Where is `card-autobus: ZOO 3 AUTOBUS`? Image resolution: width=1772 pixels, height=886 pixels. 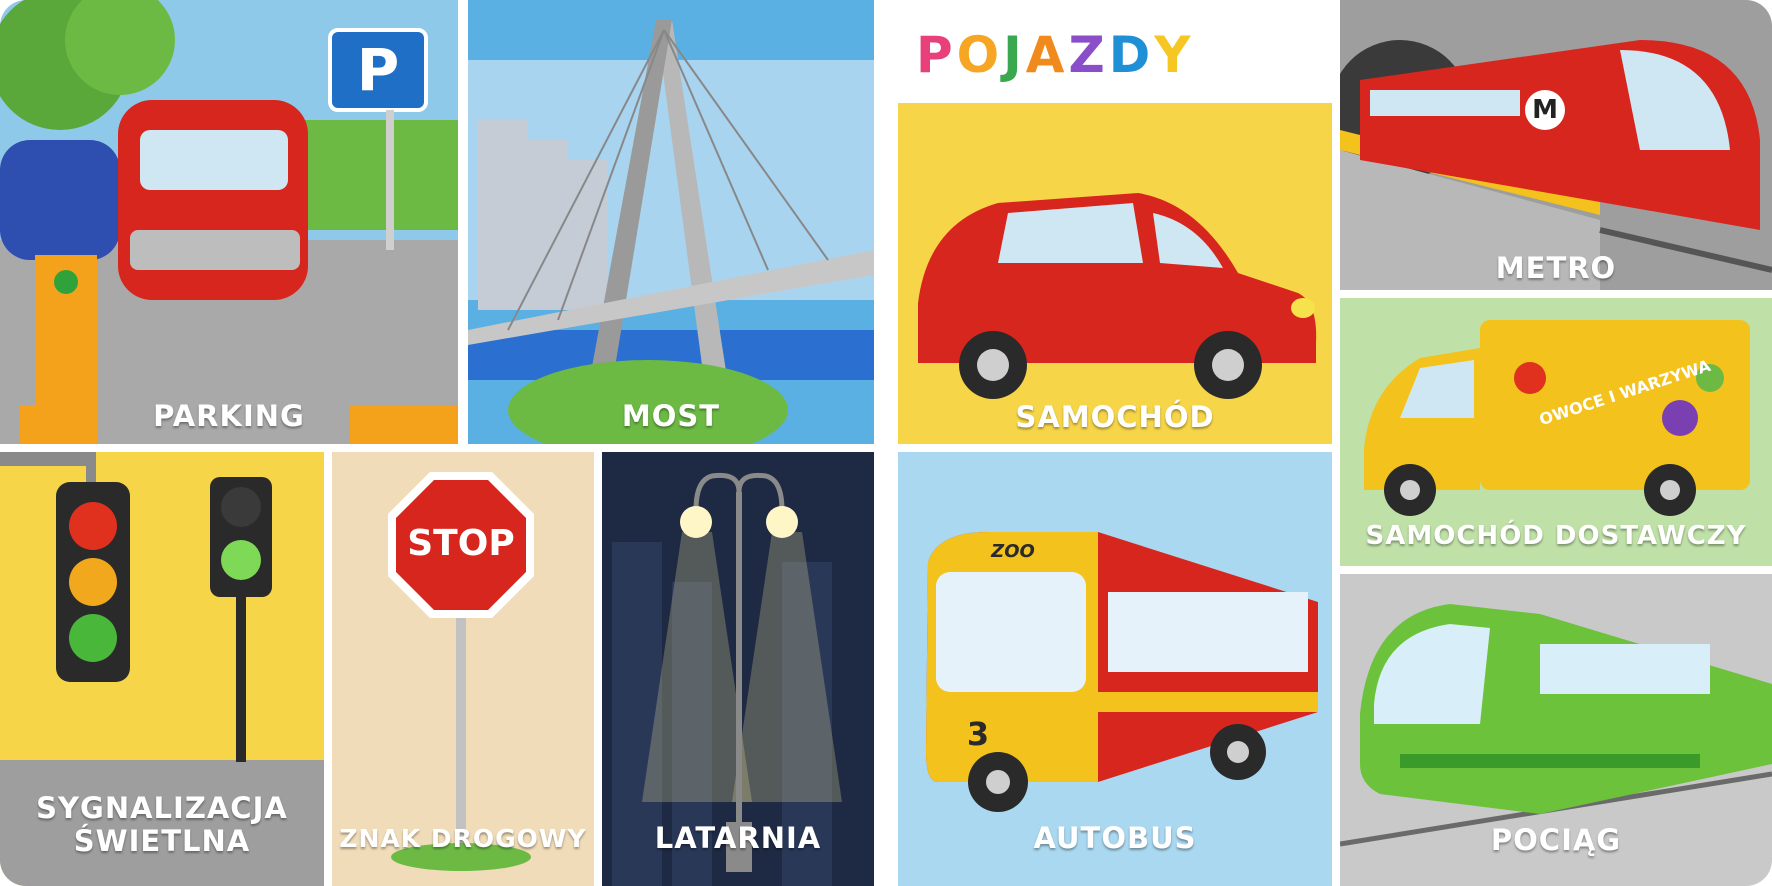 card-autobus: ZOO 3 AUTOBUS is located at coordinates (1115, 669).